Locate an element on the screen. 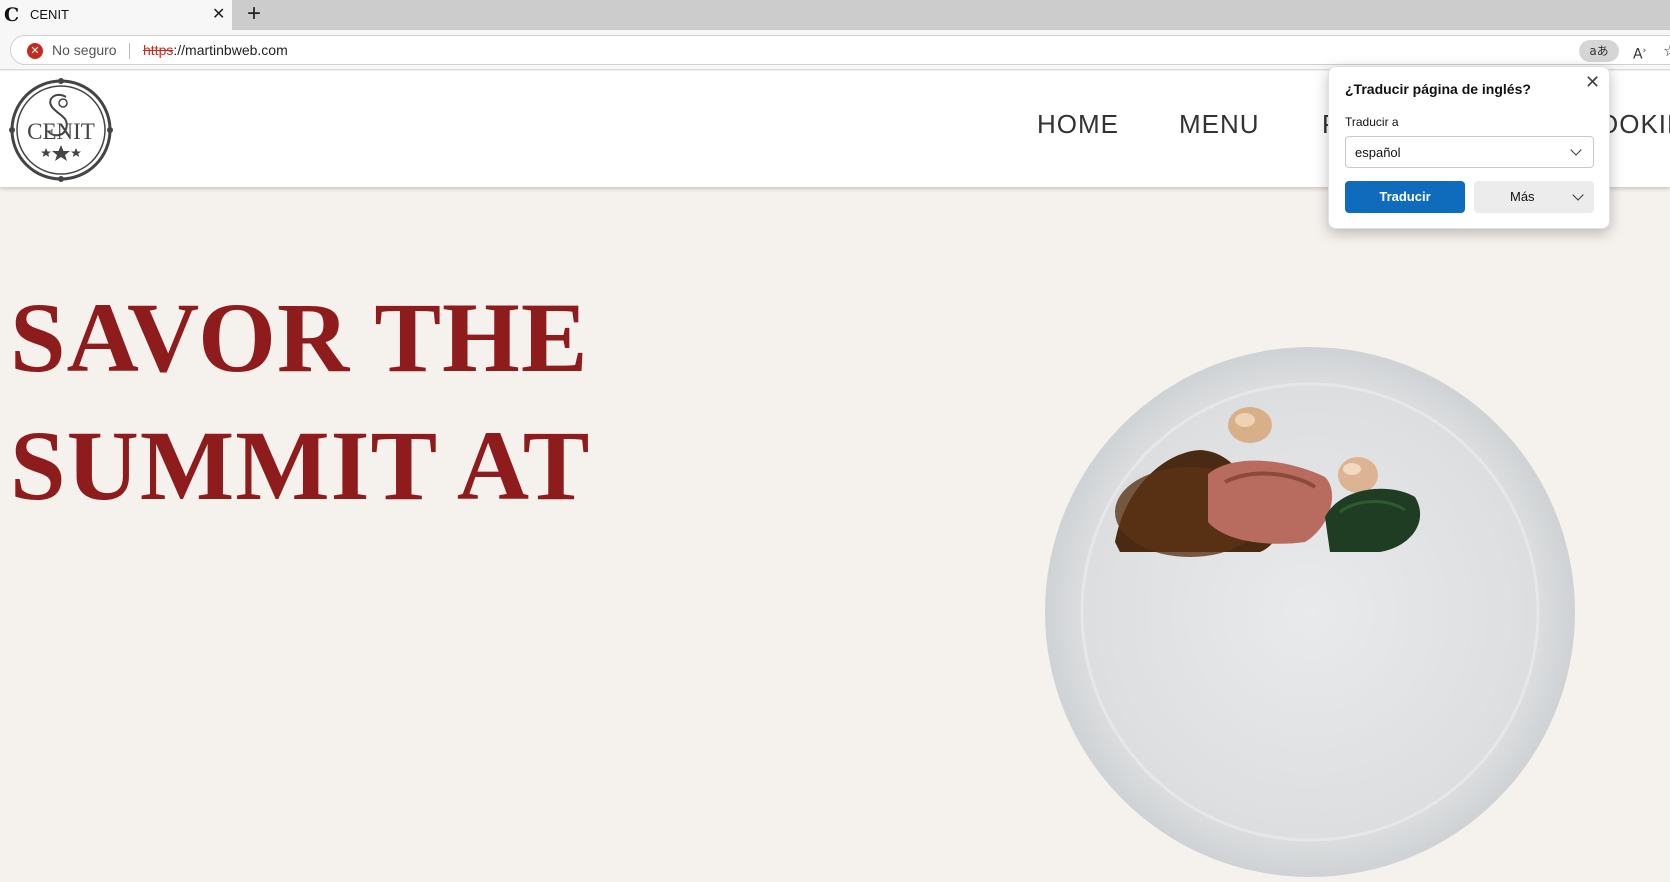 The image size is (1670, 882). new-tab-icon: + is located at coordinates (254, 14).